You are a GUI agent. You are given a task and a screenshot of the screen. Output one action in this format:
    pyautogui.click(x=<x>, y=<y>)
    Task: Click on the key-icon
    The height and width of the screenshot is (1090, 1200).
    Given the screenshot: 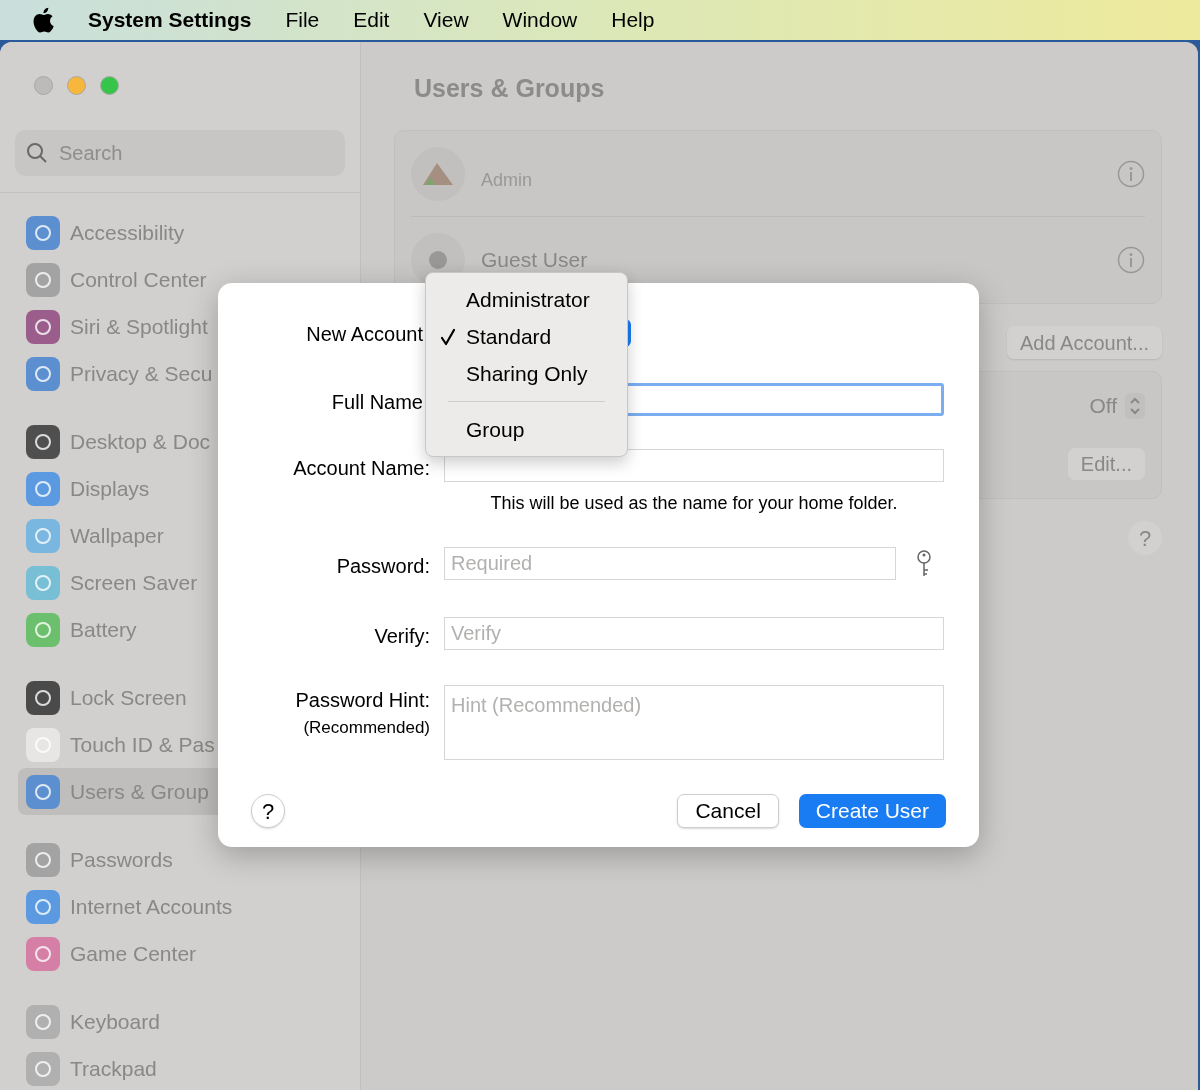 What is the action you would take?
    pyautogui.click(x=924, y=563)
    